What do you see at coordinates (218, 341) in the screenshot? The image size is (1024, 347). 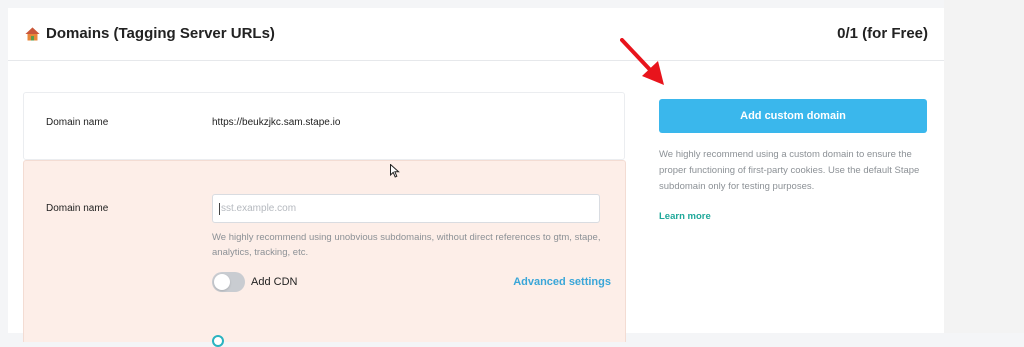 I see `radio-button` at bounding box center [218, 341].